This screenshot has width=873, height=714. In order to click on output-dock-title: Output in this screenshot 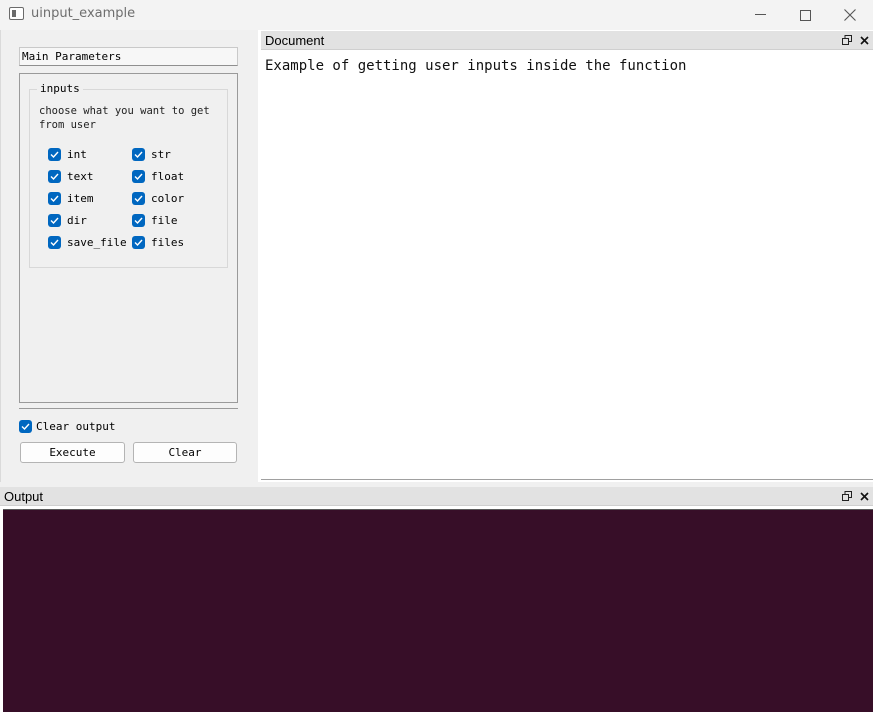, I will do `click(436, 496)`.